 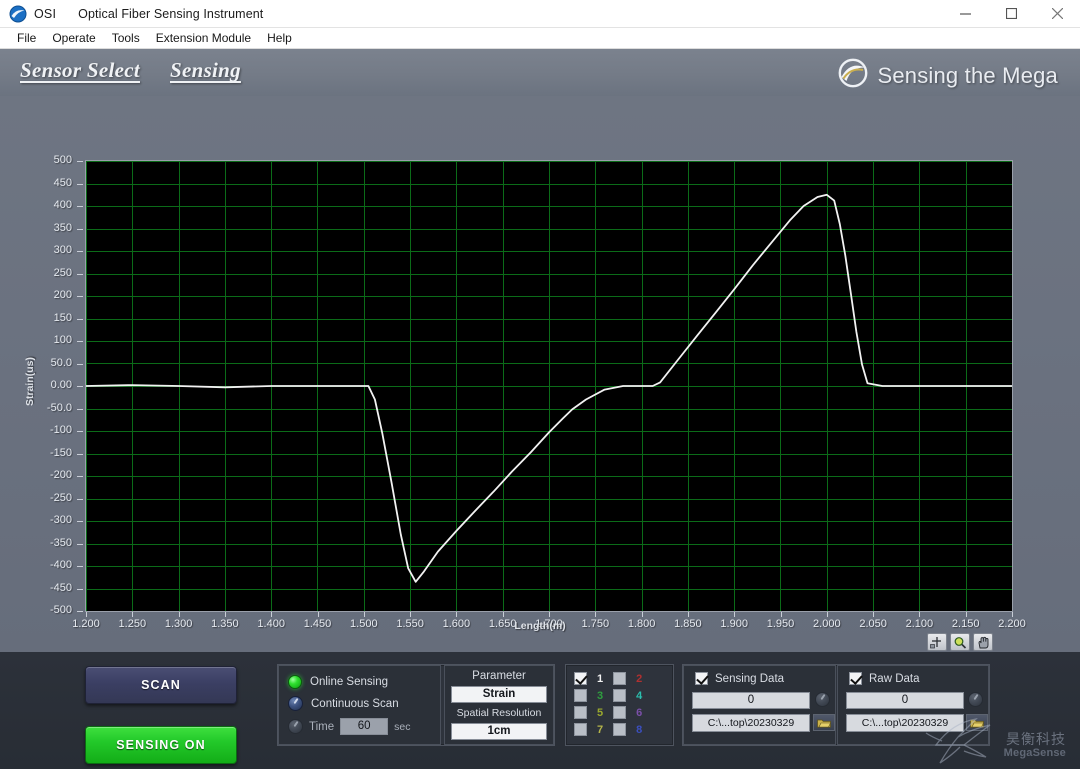 I want to click on spatial-resolution-label: Spatial Resolution, so click(x=499, y=713).